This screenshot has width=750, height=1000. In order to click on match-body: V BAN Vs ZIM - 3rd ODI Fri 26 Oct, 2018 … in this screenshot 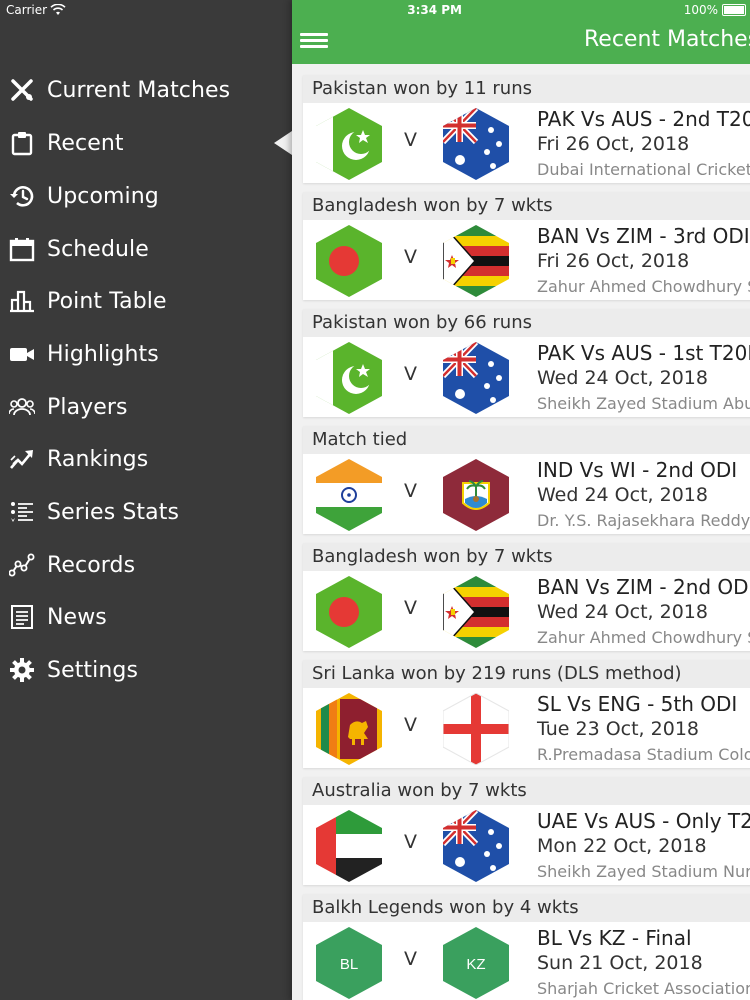, I will do `click(526, 260)`.